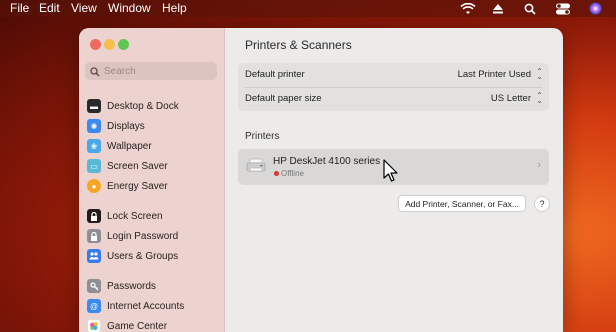 The image size is (616, 332). I want to click on search-input, so click(156, 71).